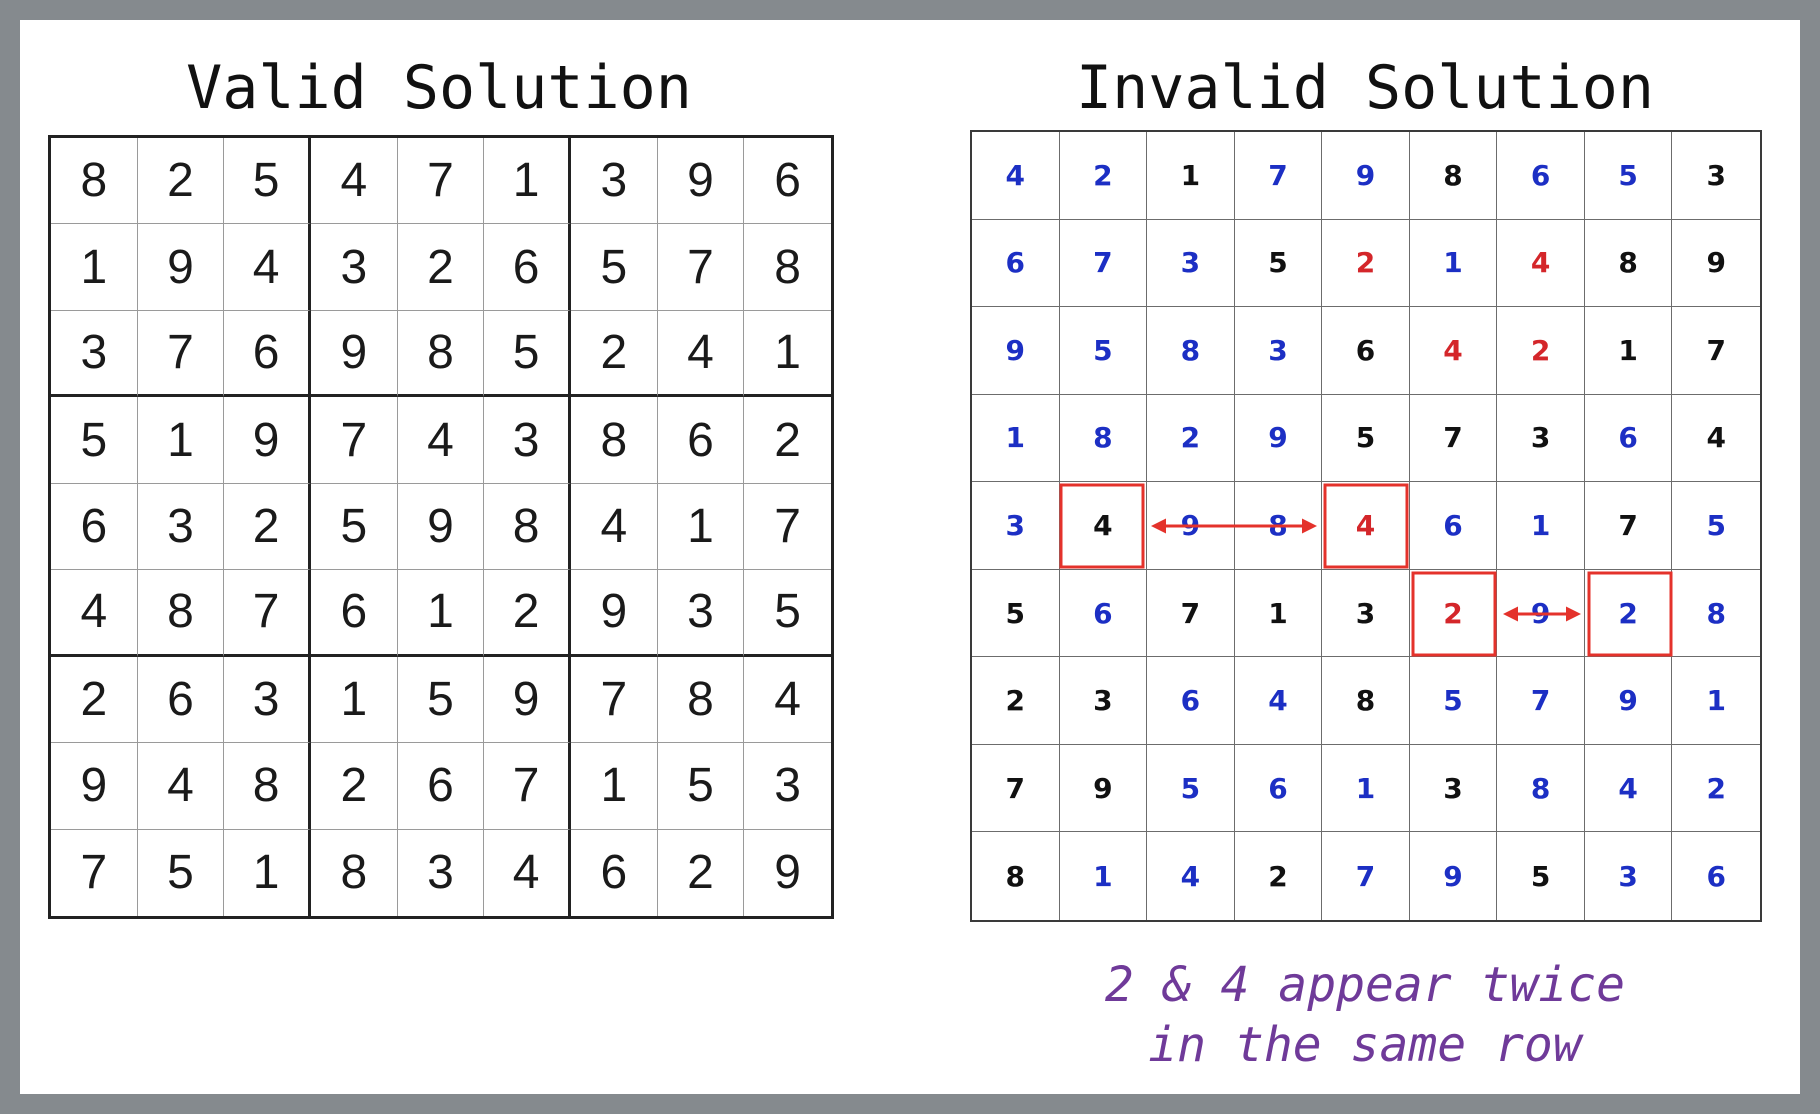  What do you see at coordinates (94, 700) in the screenshot?
I see `valid-cell-r7-c1: 2` at bounding box center [94, 700].